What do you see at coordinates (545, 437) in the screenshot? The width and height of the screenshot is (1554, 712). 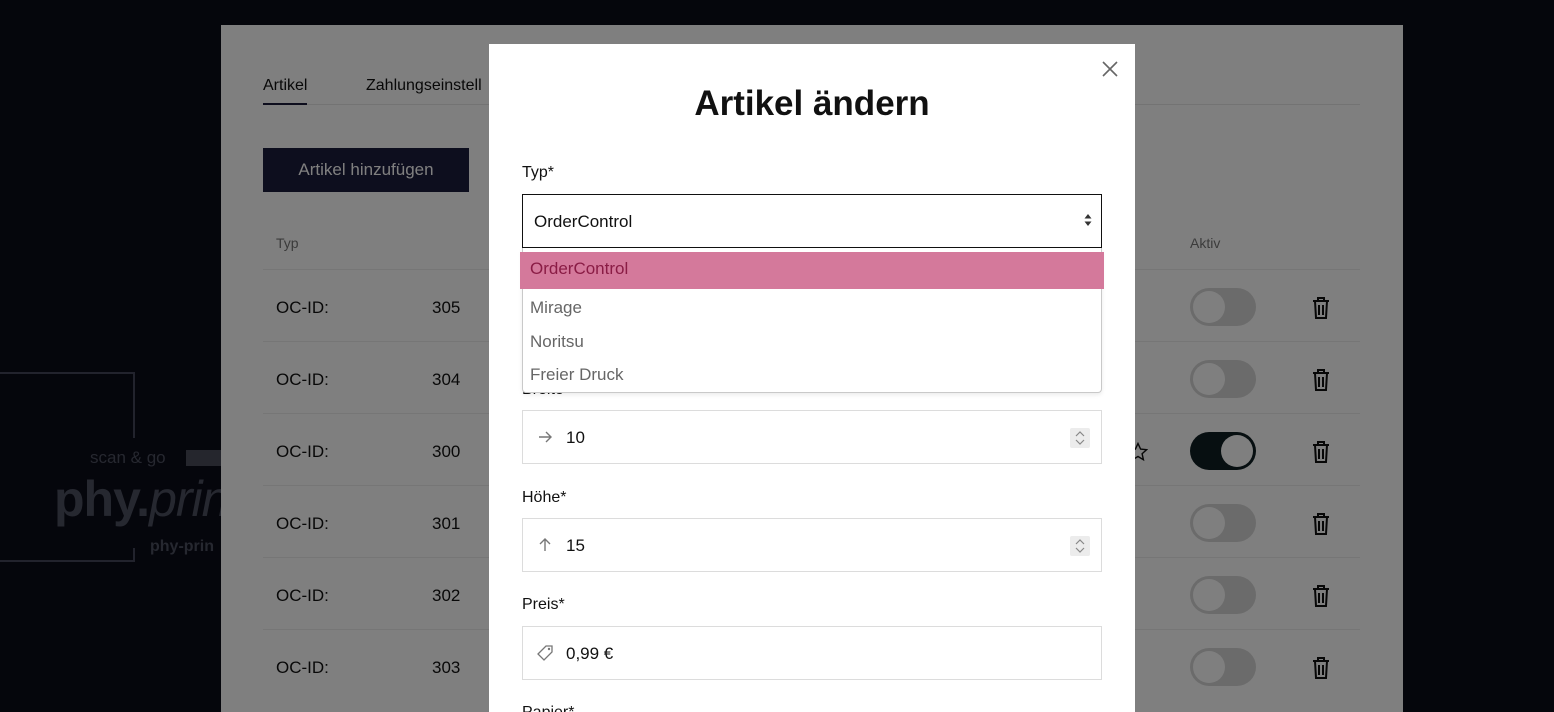 I see `arrow-right-icon` at bounding box center [545, 437].